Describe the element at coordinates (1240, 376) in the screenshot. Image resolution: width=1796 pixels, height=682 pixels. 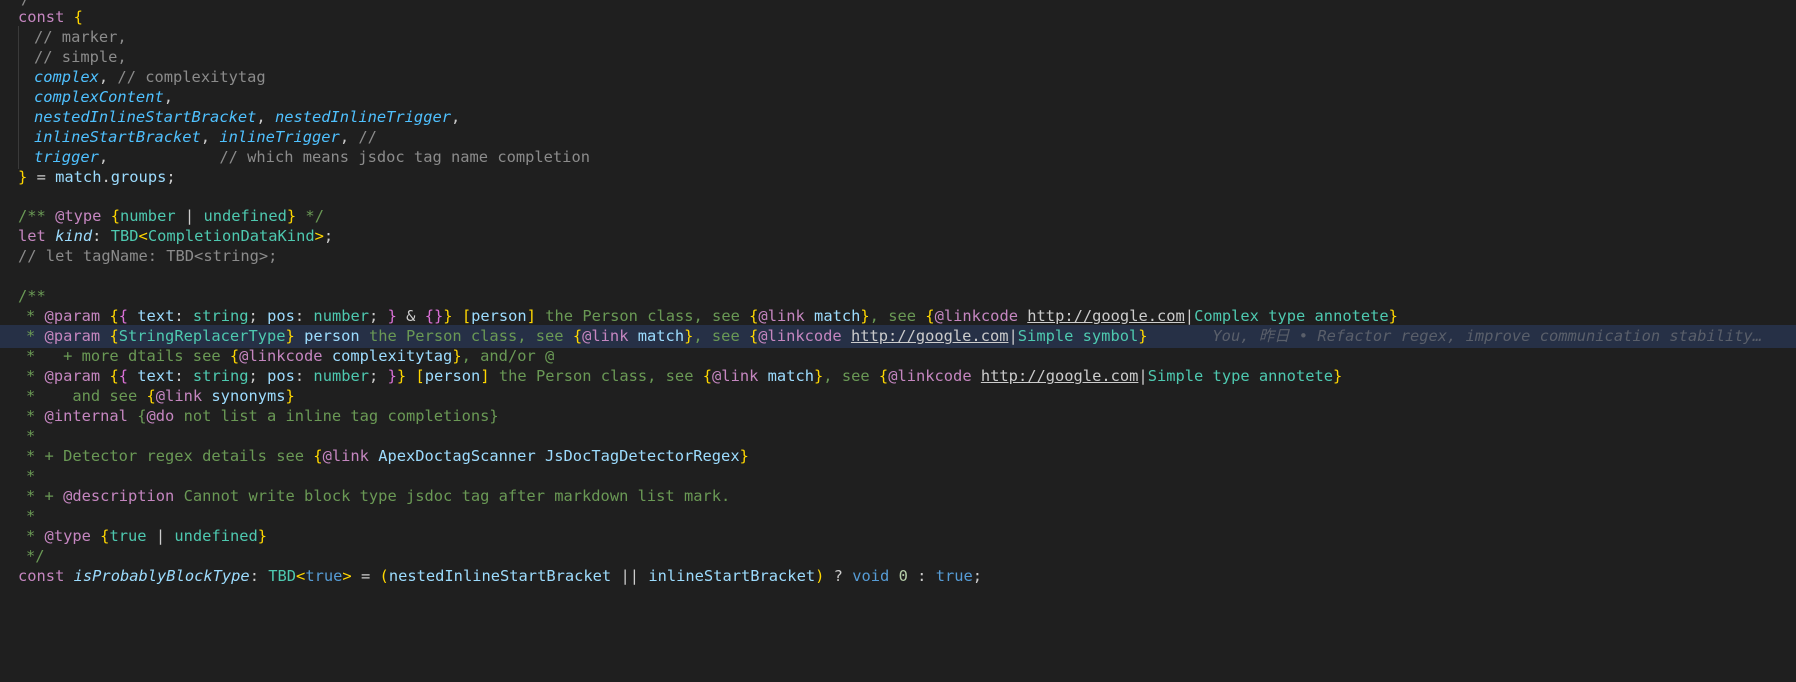
I see `code-token: Simple type annotete` at that location.